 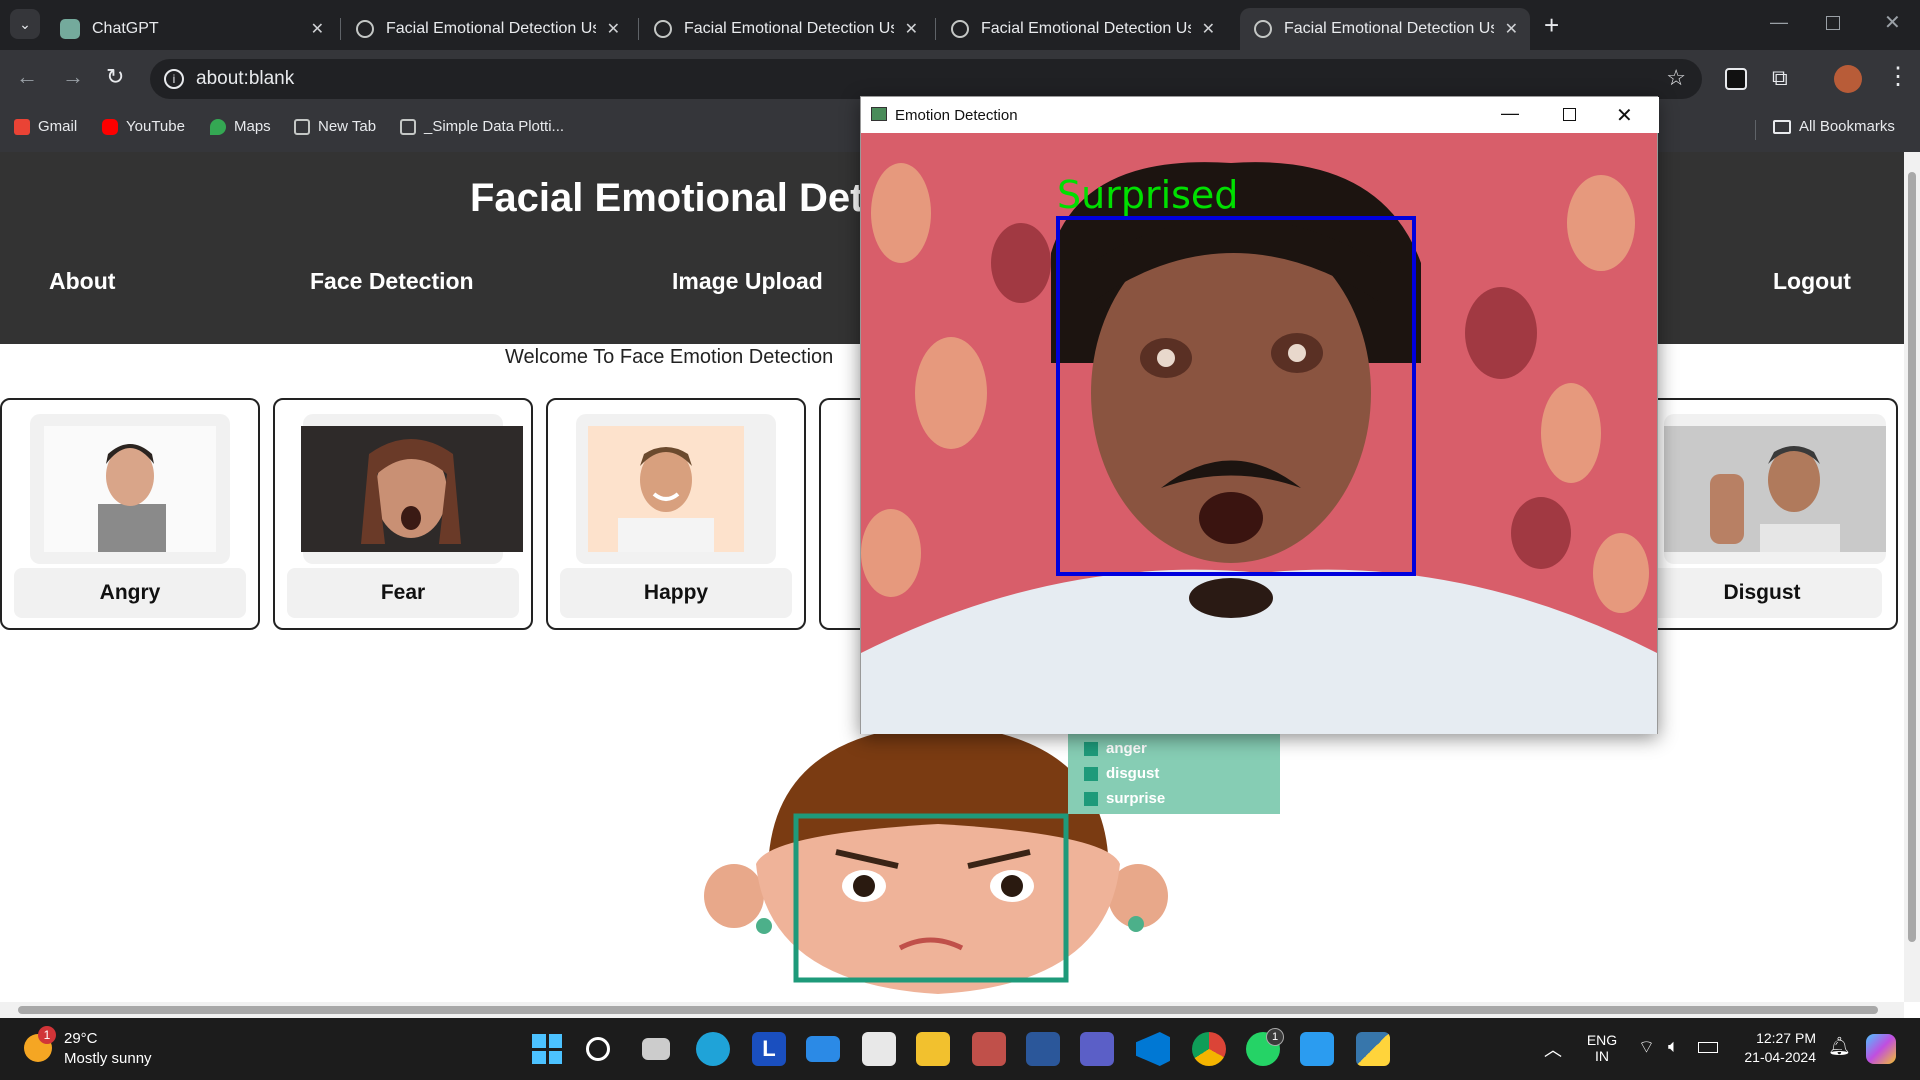 I want to click on emotion-card-fear: Fear, so click(x=403, y=514).